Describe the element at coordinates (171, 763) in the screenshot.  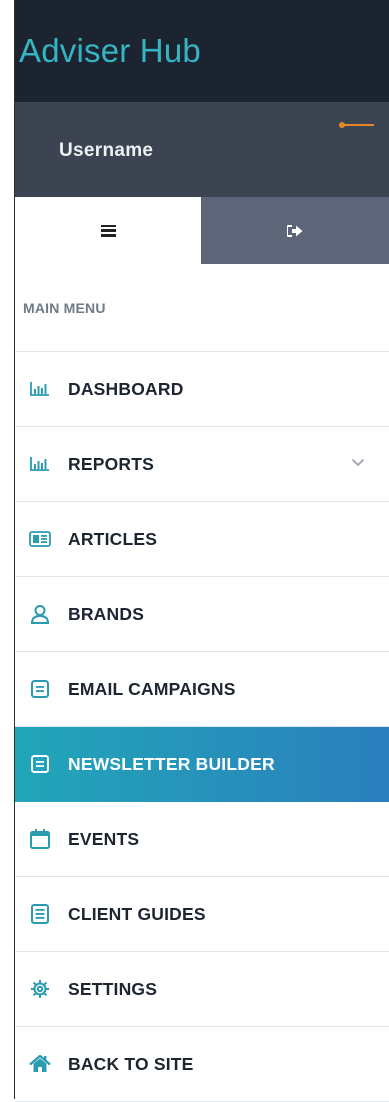
I see `sidebar-item-label: NEWSLETTER BUILDER` at that location.